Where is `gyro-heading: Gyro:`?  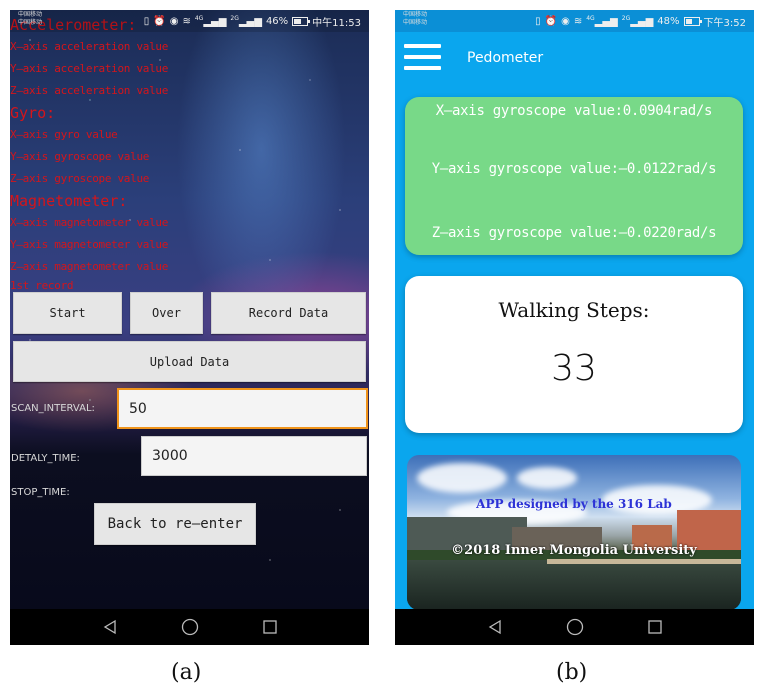
gyro-heading: Gyro: is located at coordinates (33, 113).